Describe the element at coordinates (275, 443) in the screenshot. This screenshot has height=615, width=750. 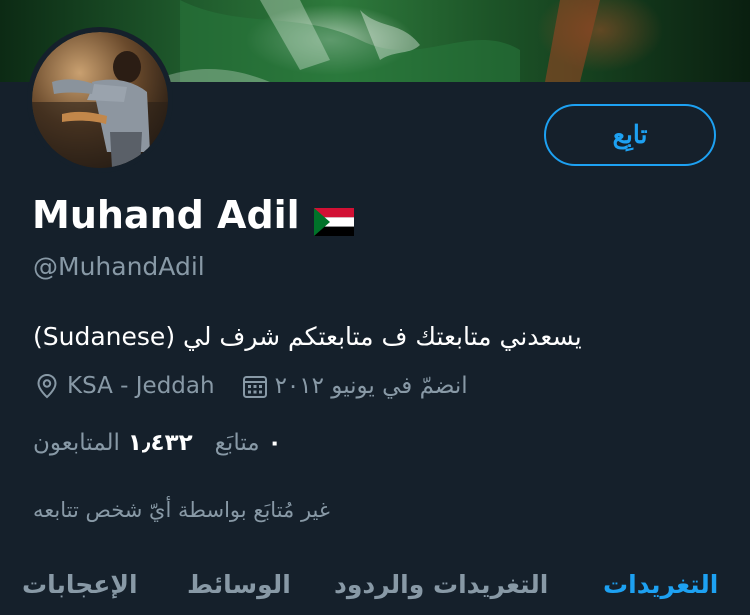
I see `following-count: ٠` at that location.